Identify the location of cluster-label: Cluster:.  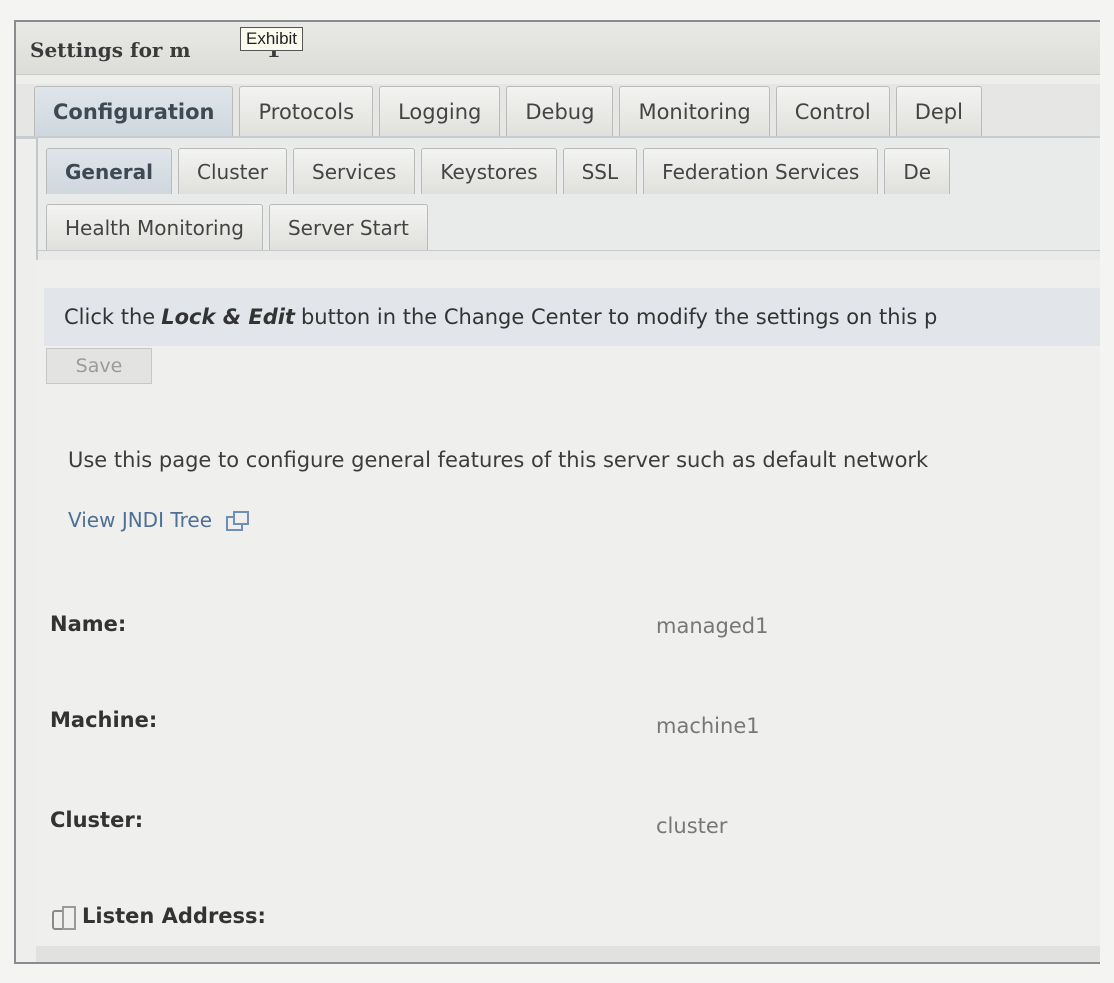
(97, 820).